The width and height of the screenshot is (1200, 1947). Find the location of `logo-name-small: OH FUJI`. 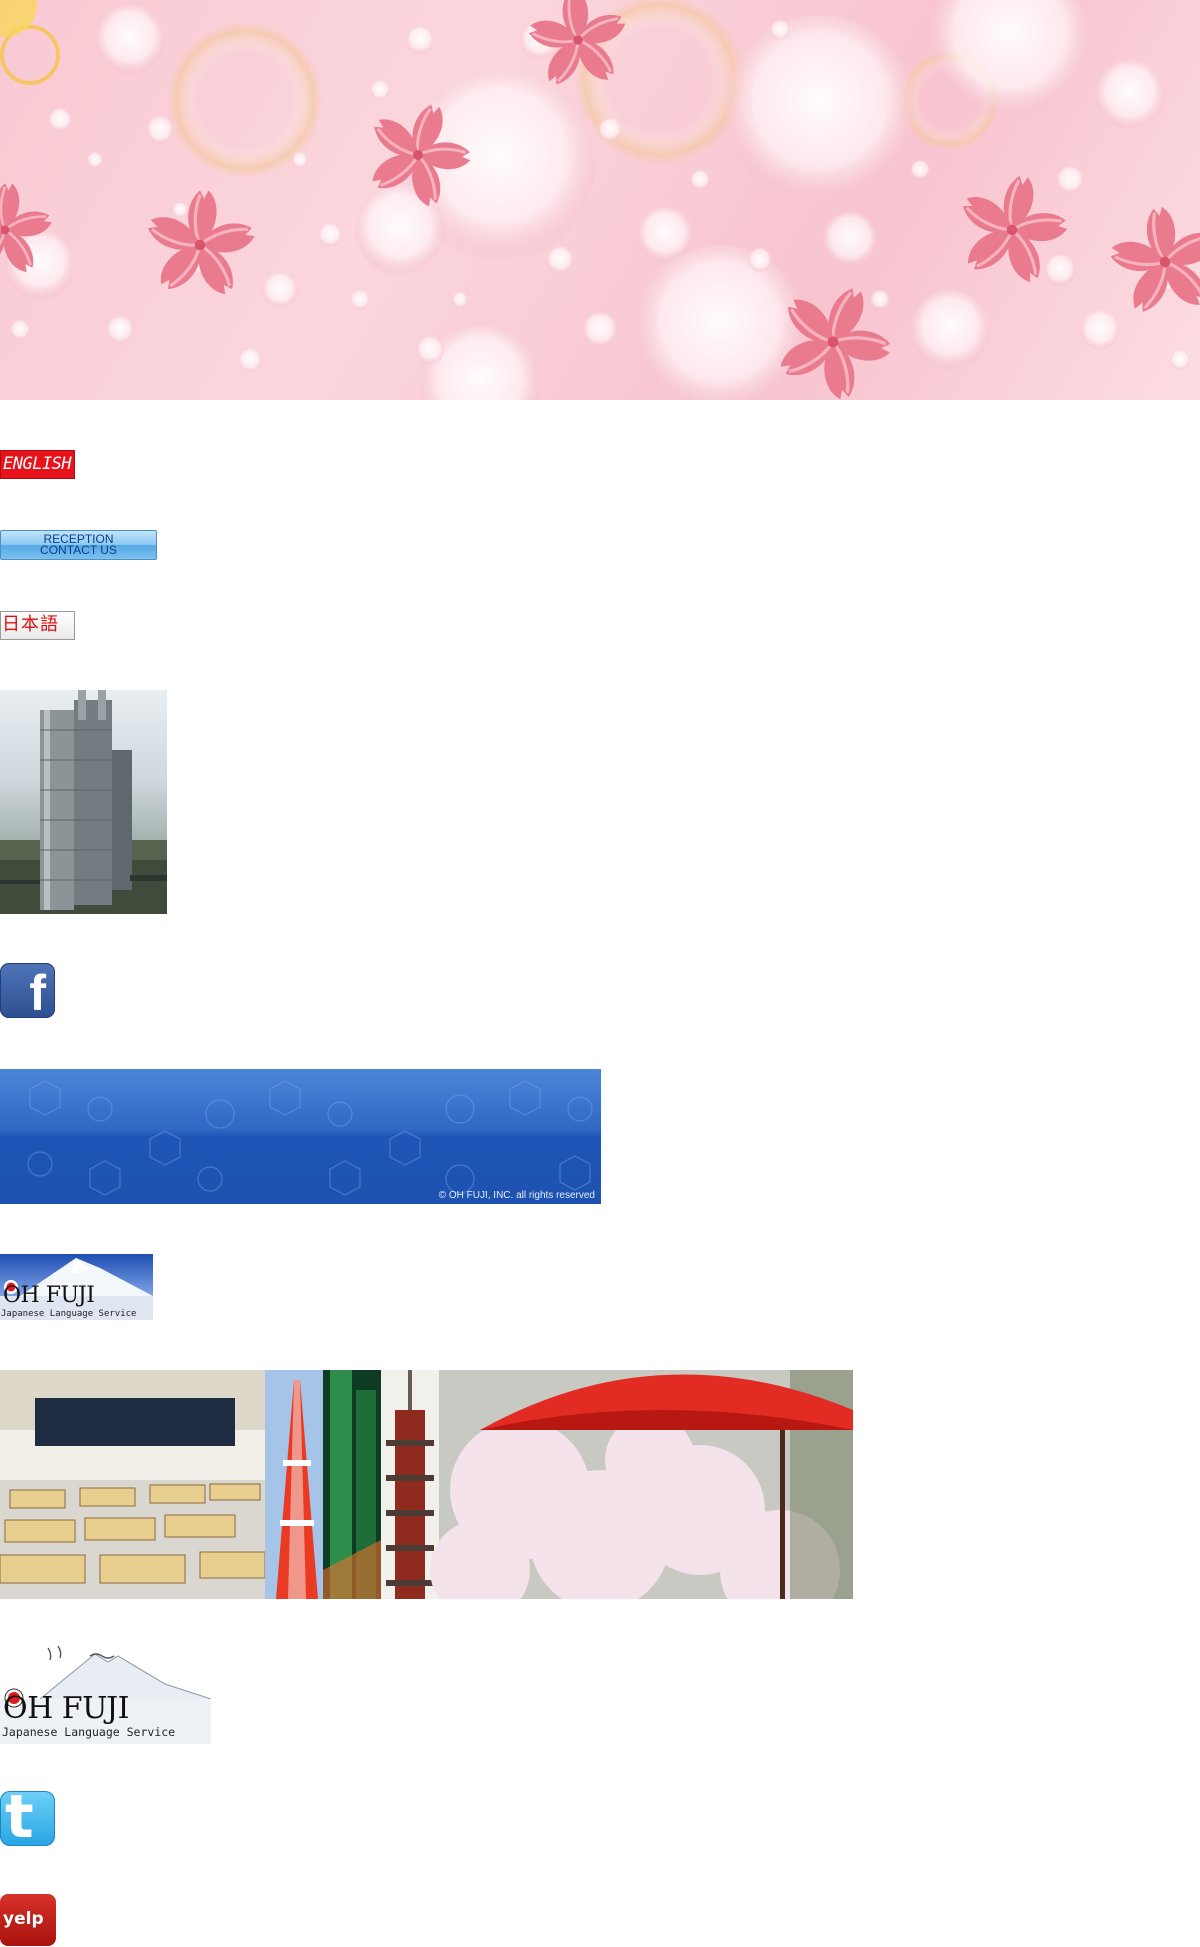

logo-name-small: OH FUJI is located at coordinates (48, 1295).